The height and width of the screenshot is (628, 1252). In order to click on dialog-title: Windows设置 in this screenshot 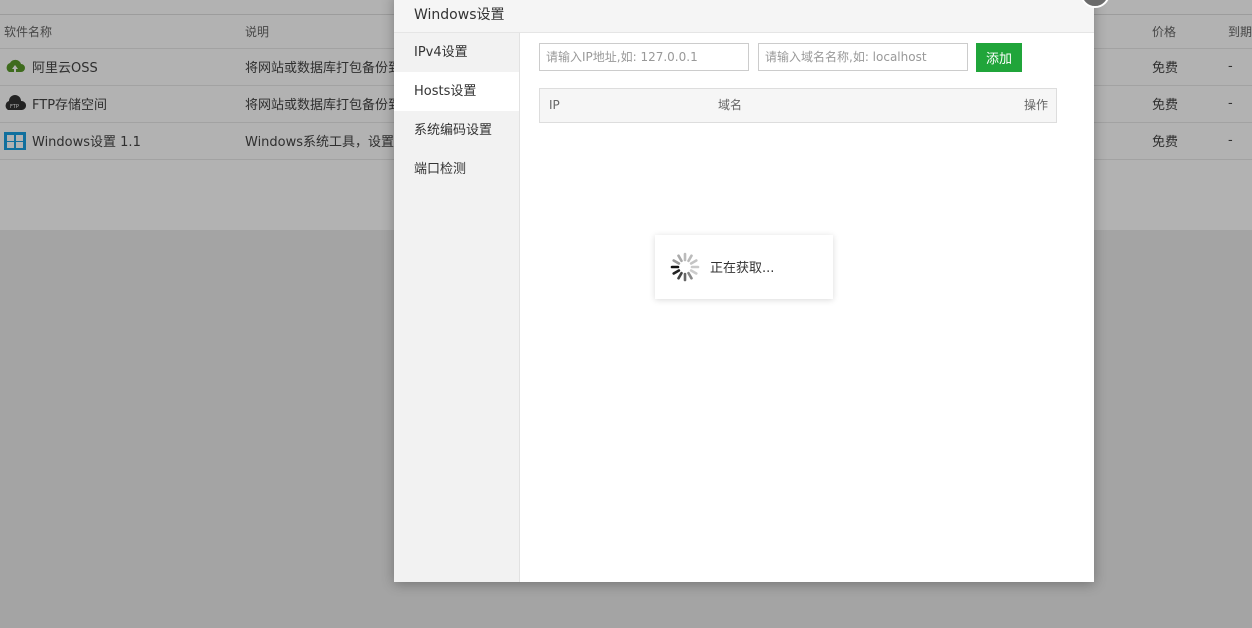, I will do `click(459, 15)`.